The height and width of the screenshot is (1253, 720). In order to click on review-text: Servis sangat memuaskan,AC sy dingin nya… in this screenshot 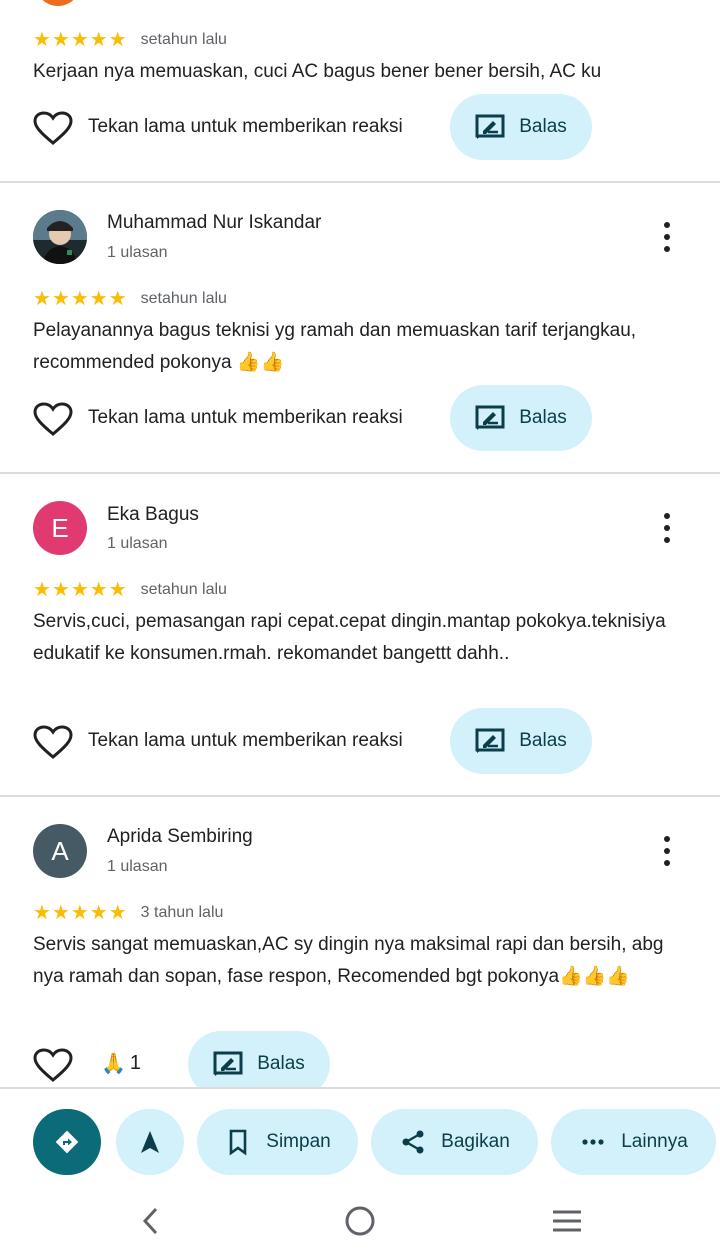, I will do `click(348, 960)`.